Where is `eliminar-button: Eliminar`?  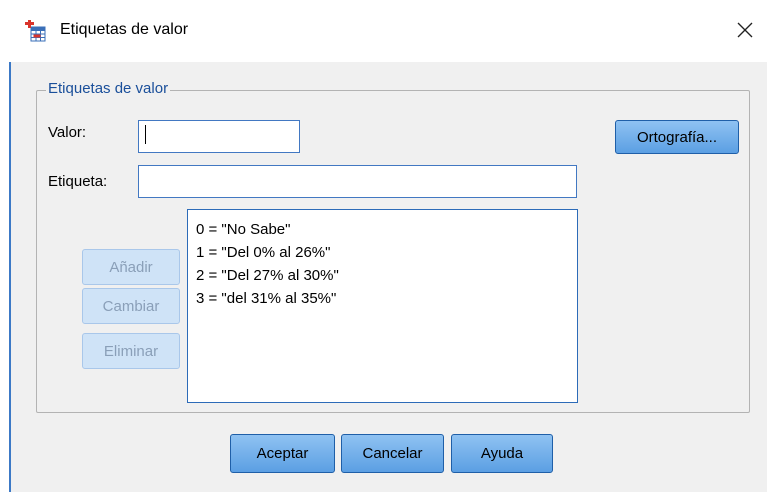 eliminar-button: Eliminar is located at coordinates (131, 351).